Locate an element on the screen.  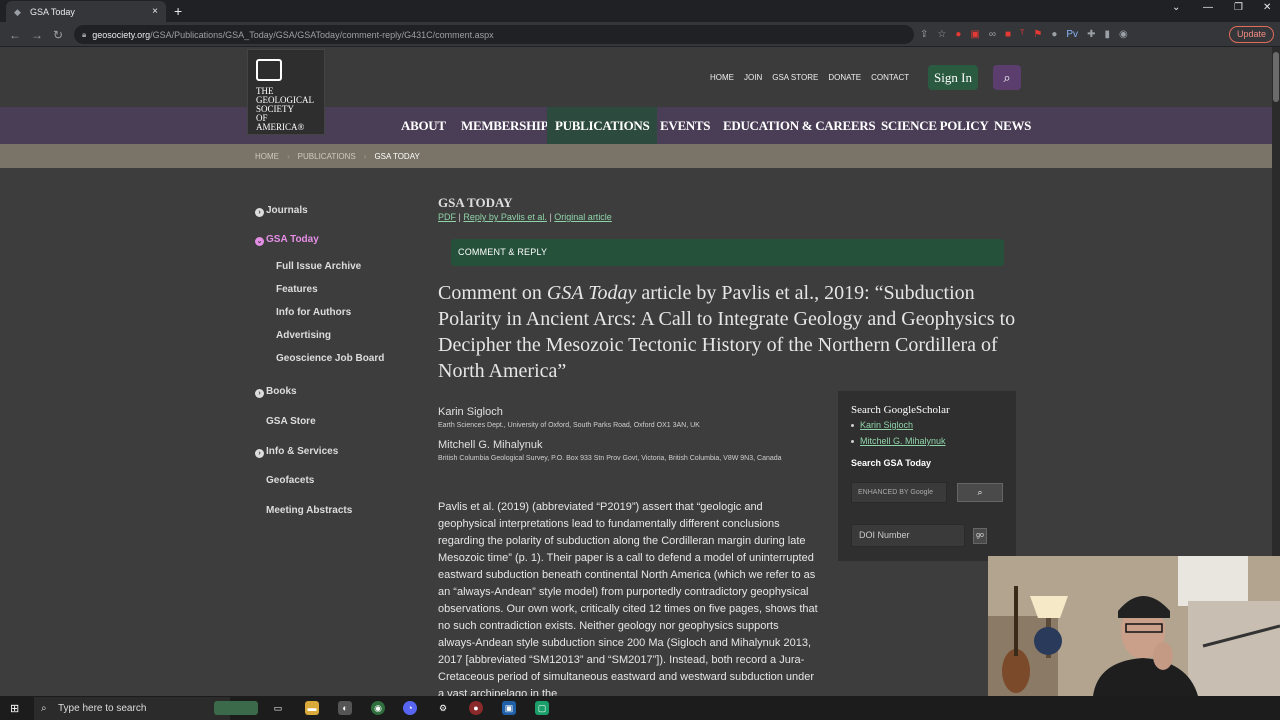
bookmark-star-icon: ☆ is located at coordinates (941, 34).